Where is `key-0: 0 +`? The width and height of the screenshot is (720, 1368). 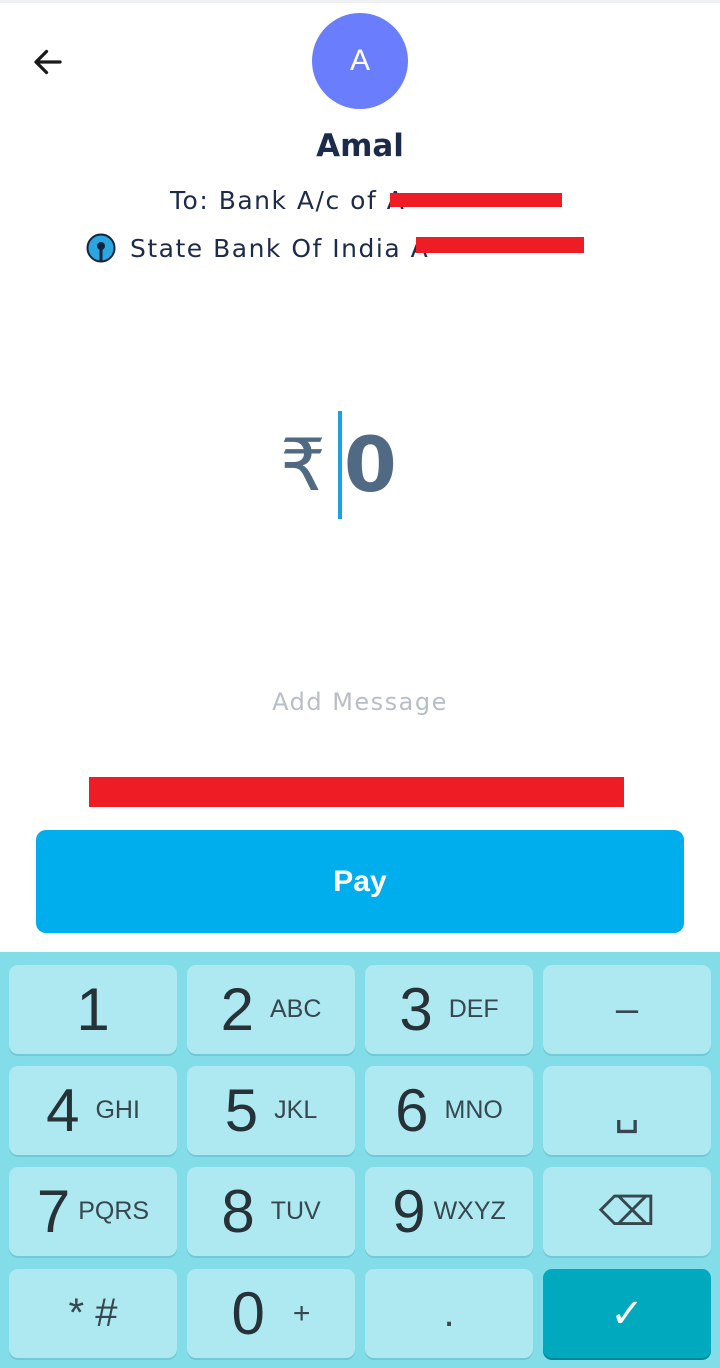
key-0: 0 + is located at coordinates (271, 1313).